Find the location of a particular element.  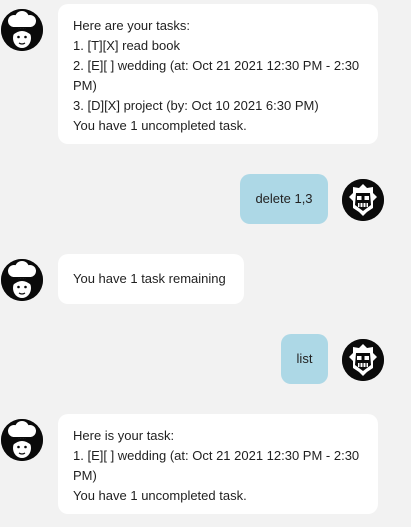

user-message-bubble: list is located at coordinates (304, 359).